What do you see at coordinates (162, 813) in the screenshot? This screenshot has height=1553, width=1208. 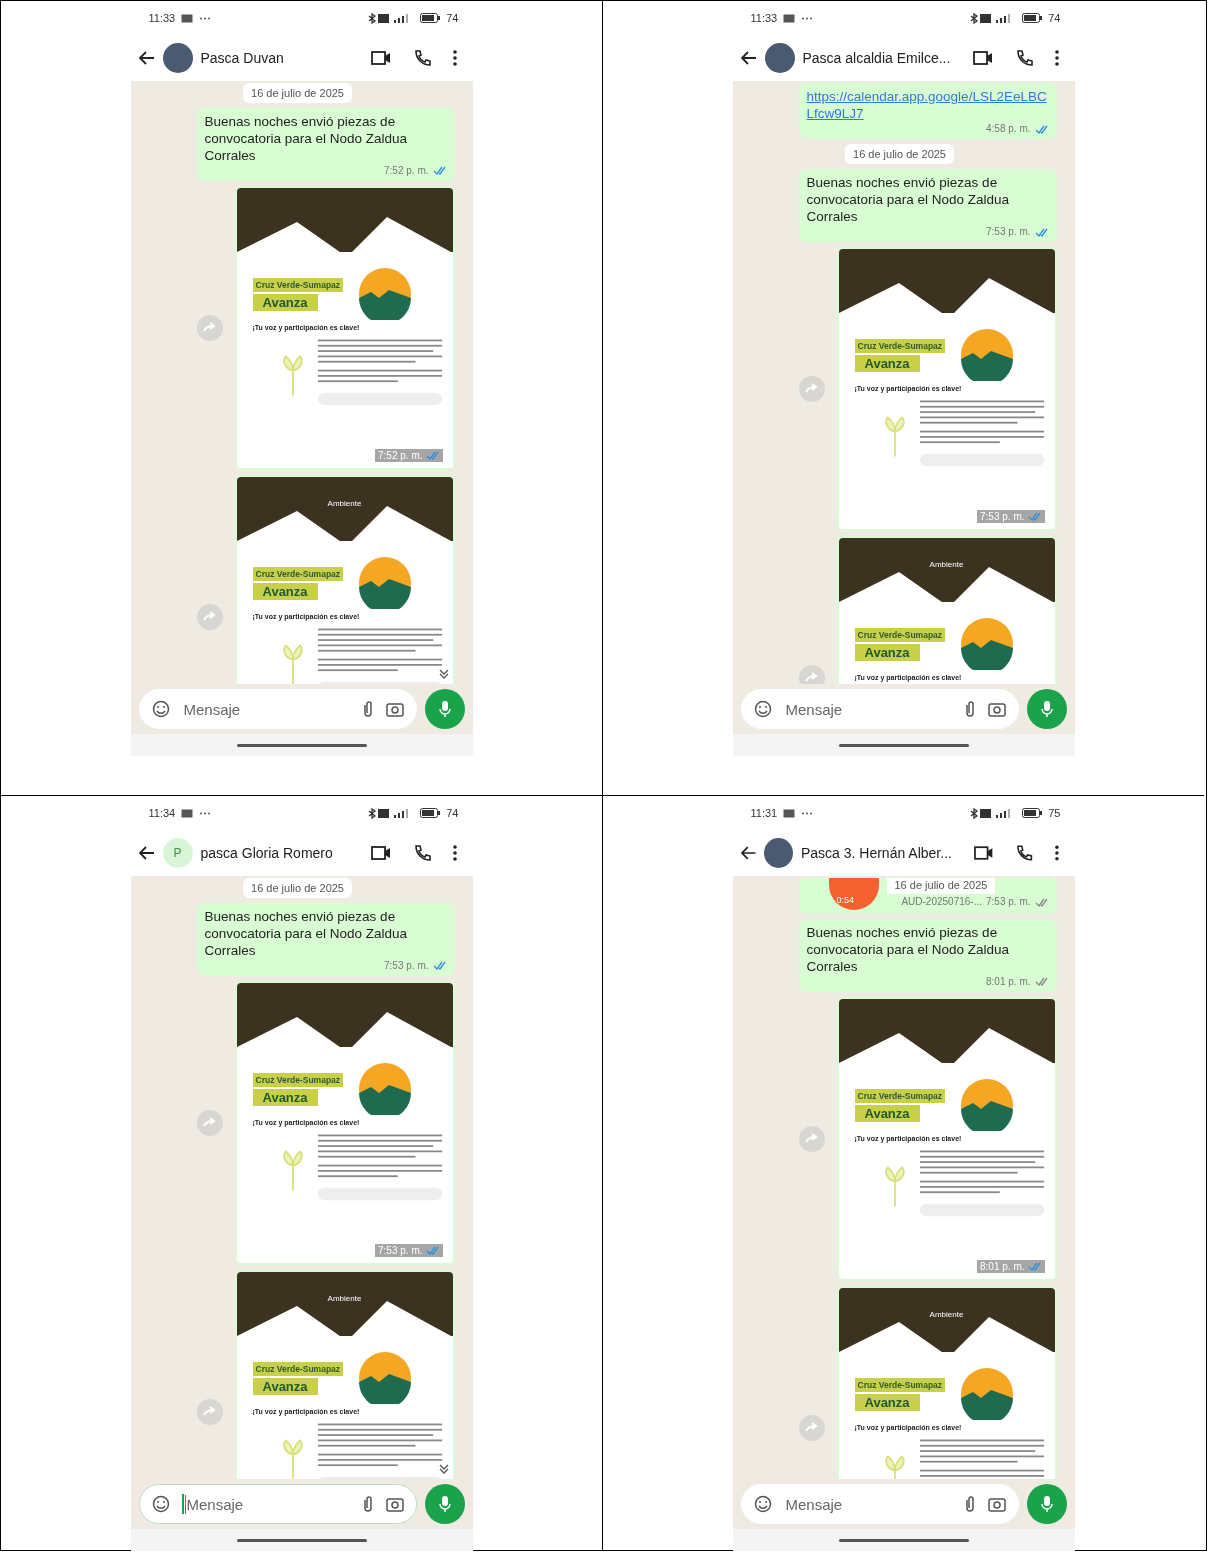 I see `status-time: 11:34` at bounding box center [162, 813].